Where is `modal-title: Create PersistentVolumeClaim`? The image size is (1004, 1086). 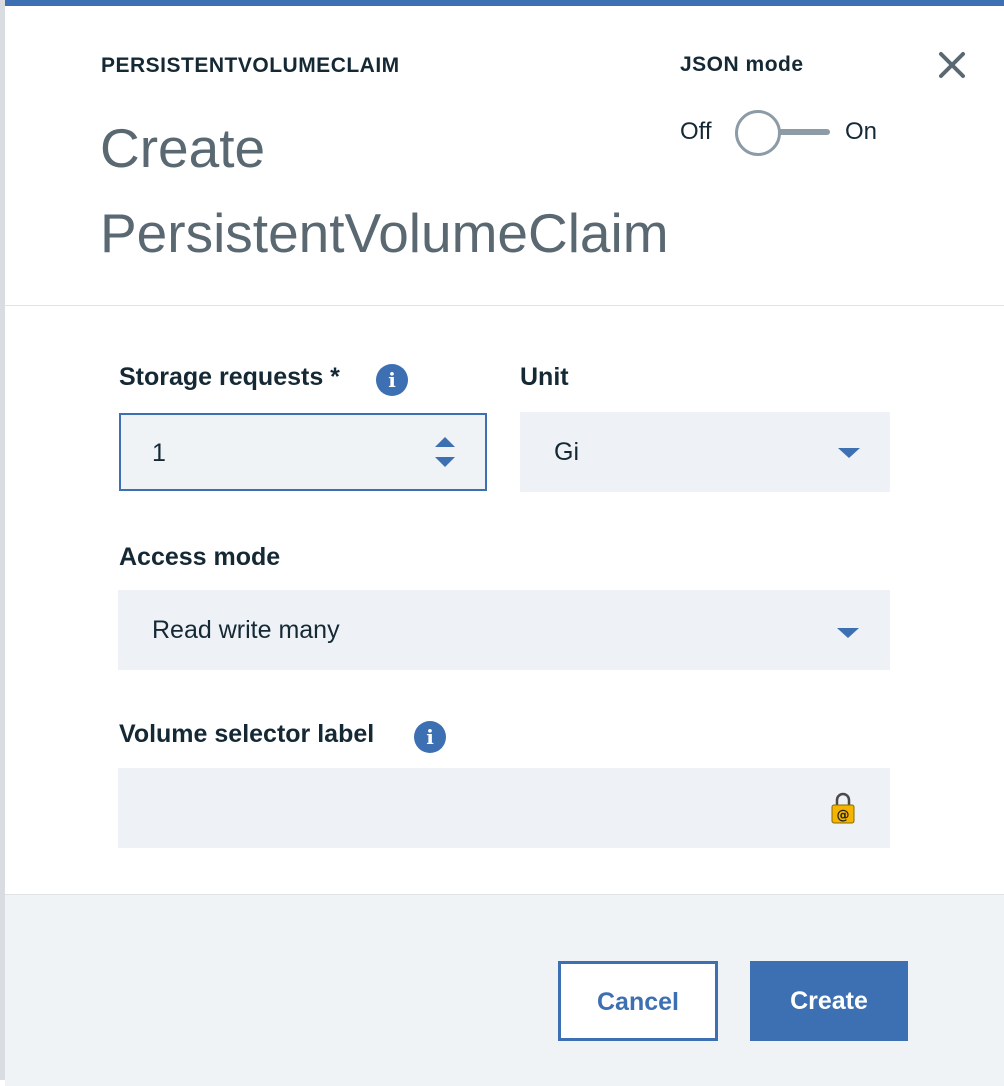
modal-title: Create PersistentVolumeClaim is located at coordinates (384, 190).